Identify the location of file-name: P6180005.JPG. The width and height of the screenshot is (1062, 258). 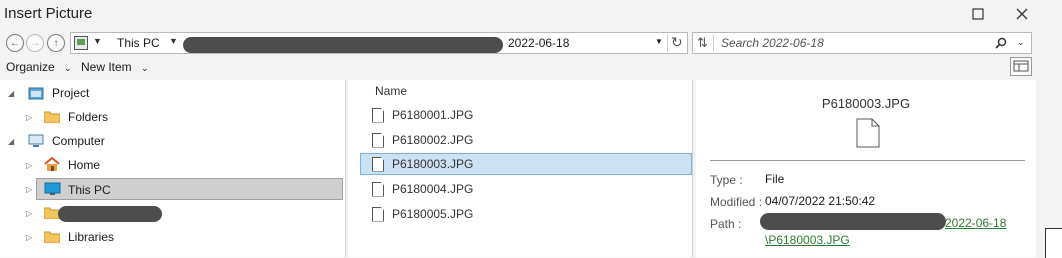
(433, 214).